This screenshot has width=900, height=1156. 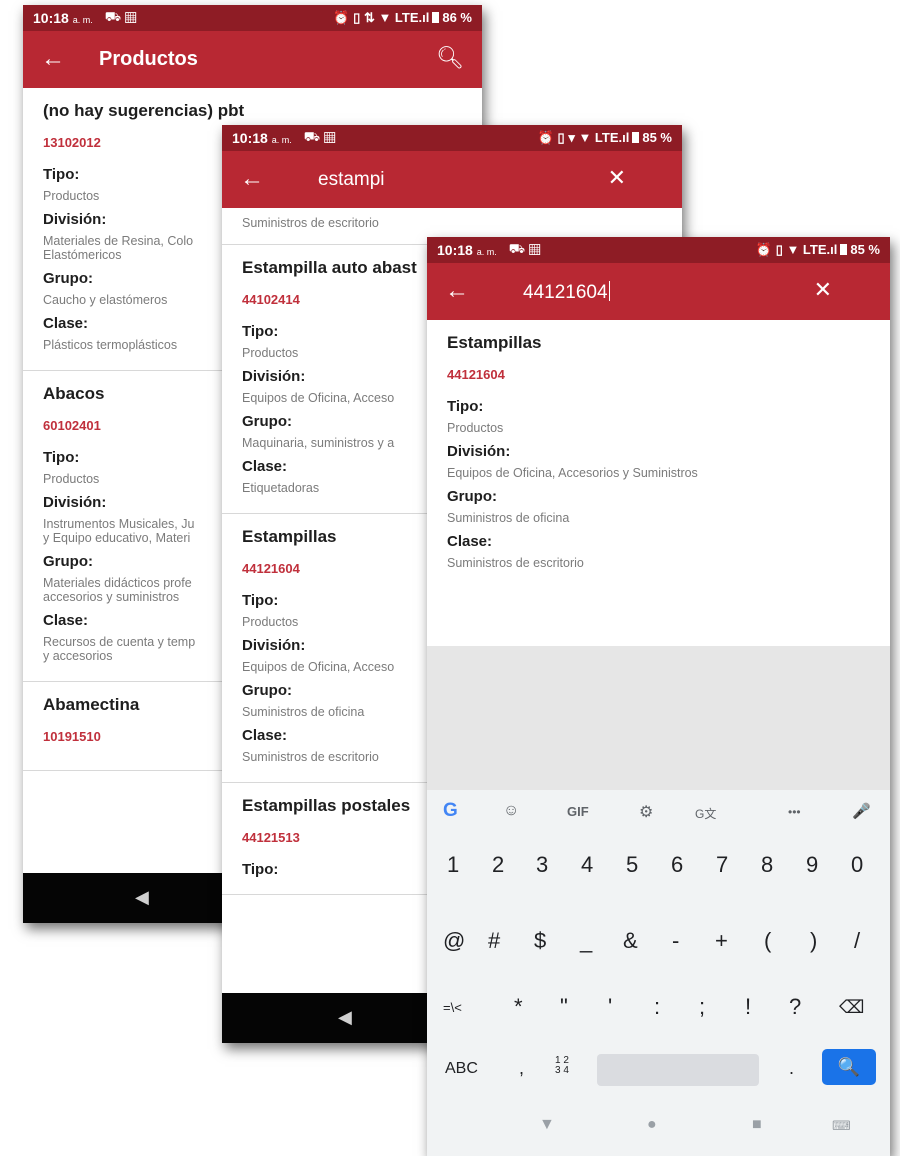 I want to click on grupo-label: Grupo:, so click(x=472, y=496).